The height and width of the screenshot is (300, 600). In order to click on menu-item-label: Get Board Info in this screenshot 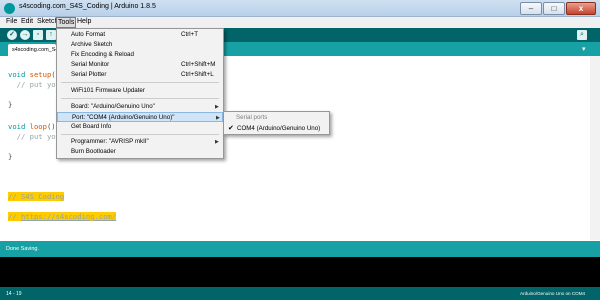, I will do `click(91, 126)`.